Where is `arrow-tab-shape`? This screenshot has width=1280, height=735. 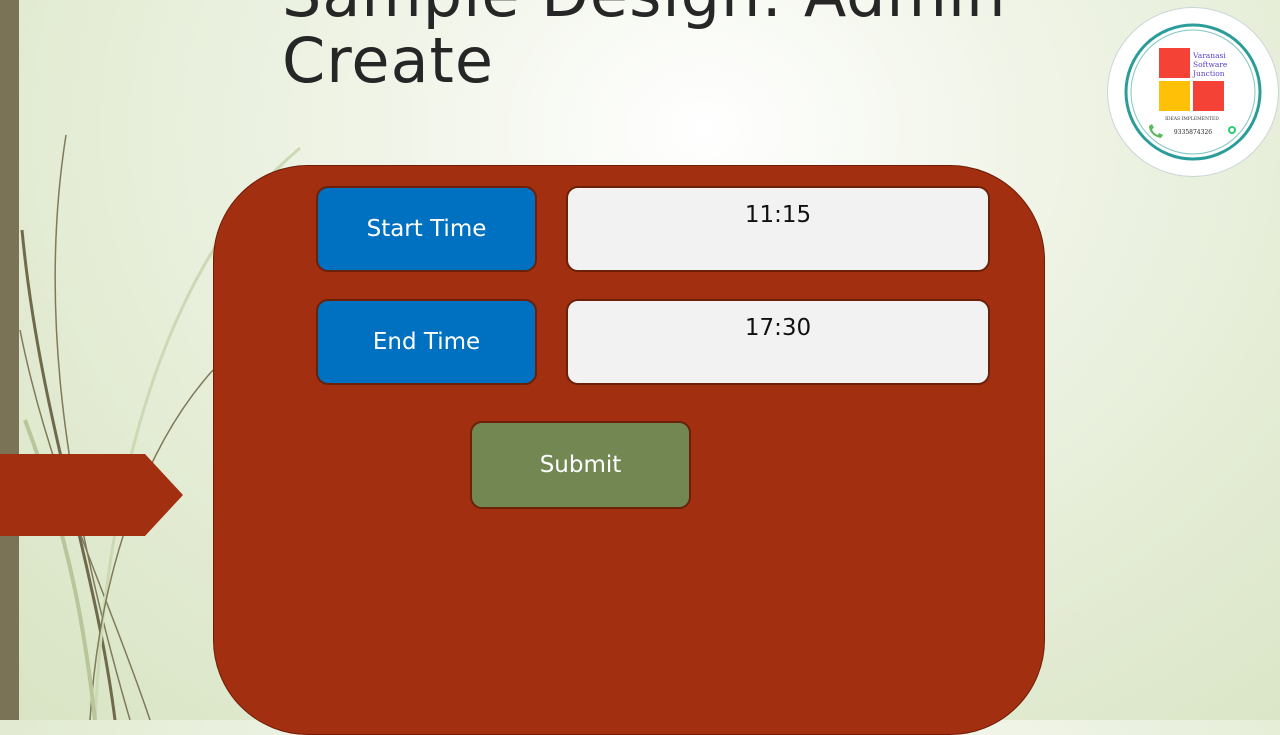 arrow-tab-shape is located at coordinates (91, 495).